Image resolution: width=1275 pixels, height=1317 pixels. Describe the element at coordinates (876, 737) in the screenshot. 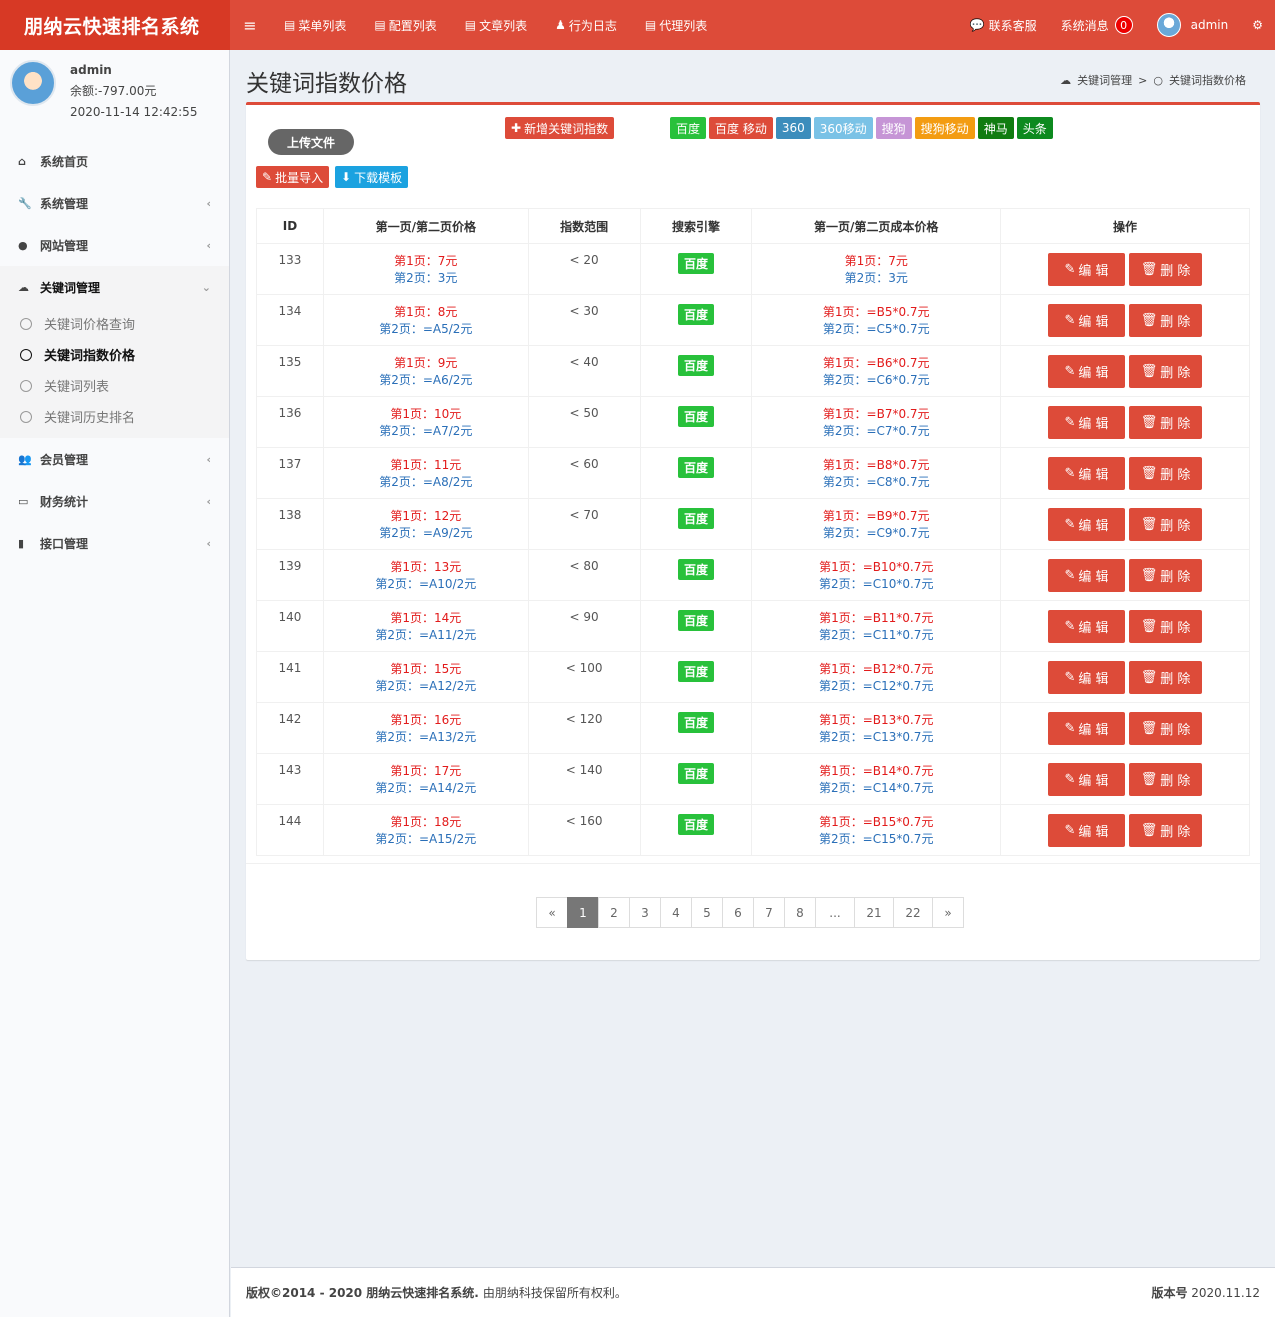

I see `cost-page2: 第2页：=C13*0.7元` at that location.